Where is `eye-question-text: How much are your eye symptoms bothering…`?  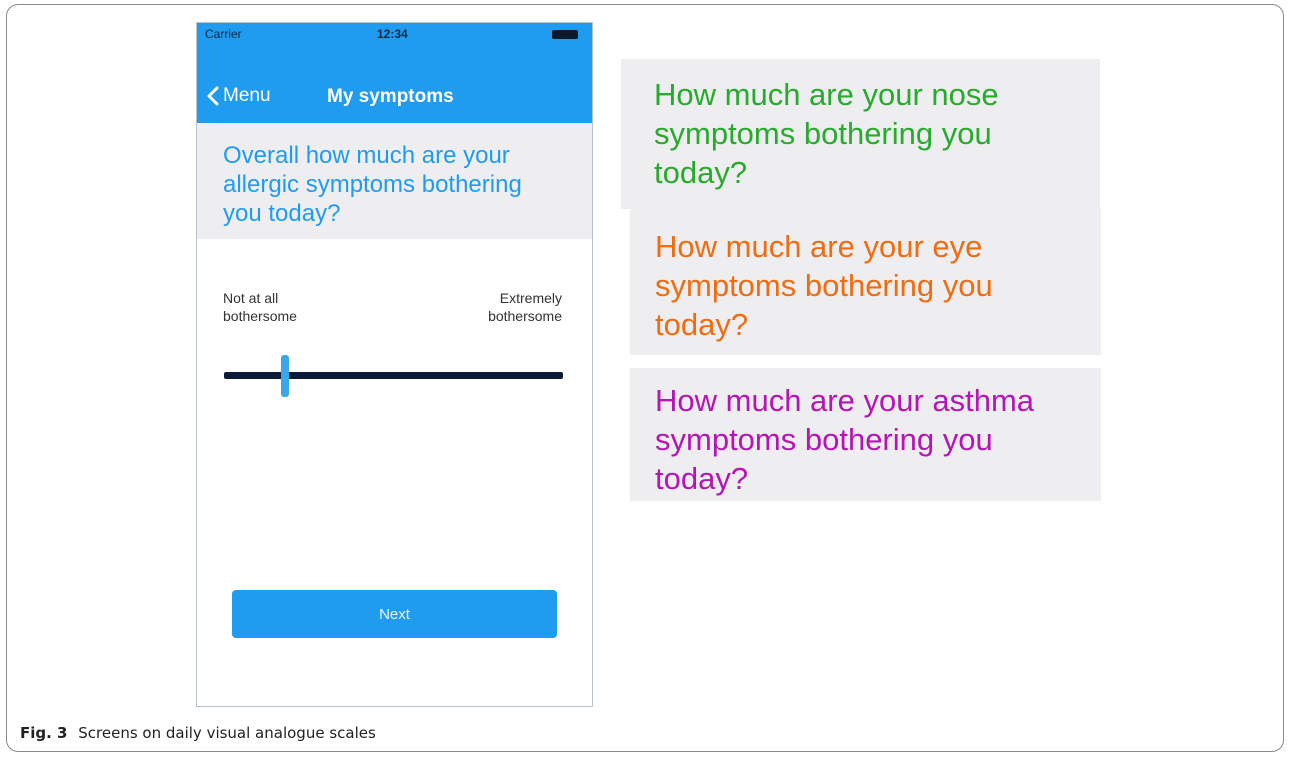 eye-question-text: How much are your eye symptoms bothering… is located at coordinates (824, 285).